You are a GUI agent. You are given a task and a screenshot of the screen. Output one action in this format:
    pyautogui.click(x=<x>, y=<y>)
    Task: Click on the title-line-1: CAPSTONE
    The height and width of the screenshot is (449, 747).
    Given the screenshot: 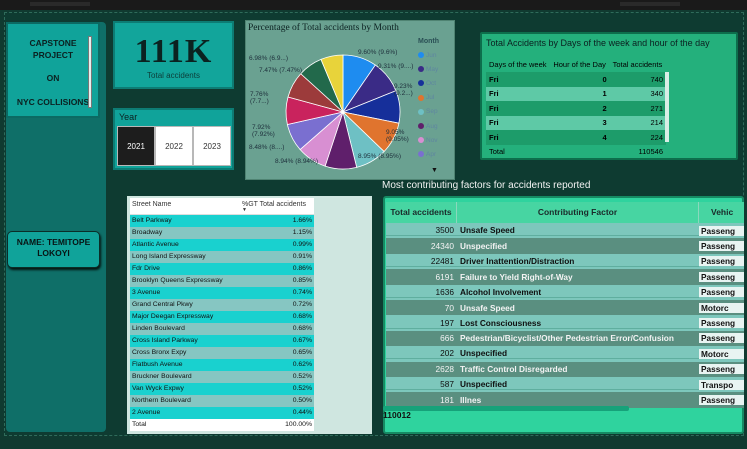 What is the action you would take?
    pyautogui.click(x=53, y=43)
    